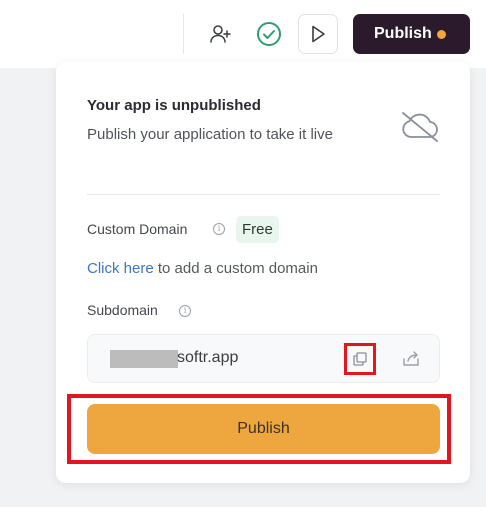 The width and height of the screenshot is (486, 507). What do you see at coordinates (441, 34) in the screenshot?
I see `unpublished-status-dot` at bounding box center [441, 34].